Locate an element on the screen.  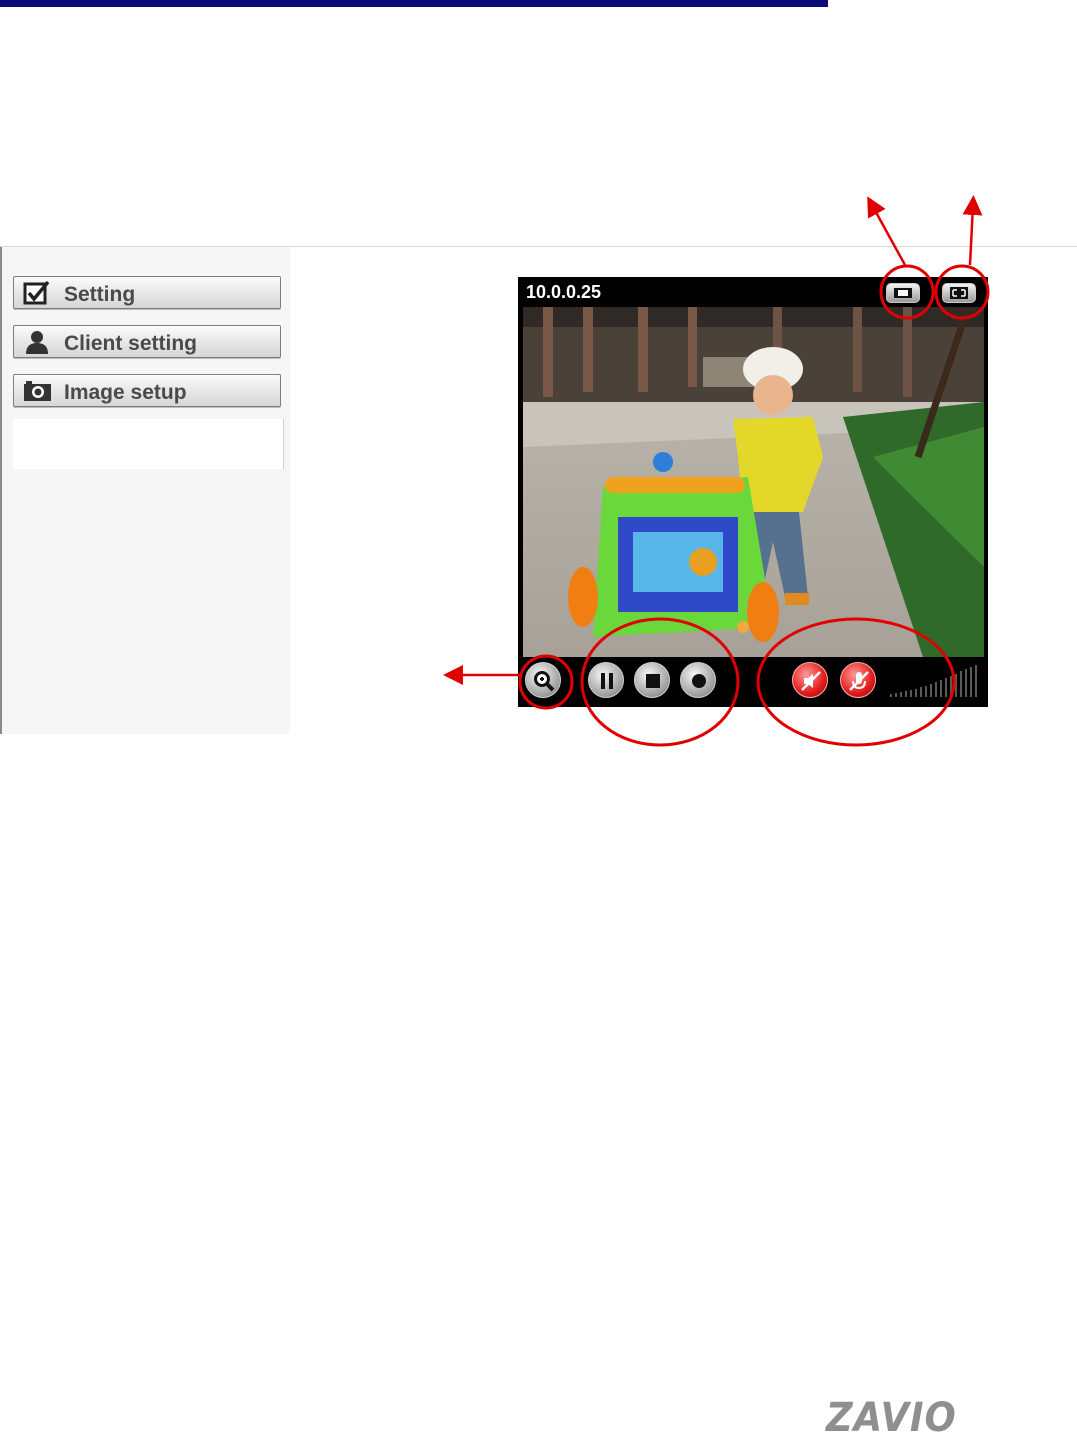
live-view-player: 10.0.0.25 is located at coordinates (753, 492).